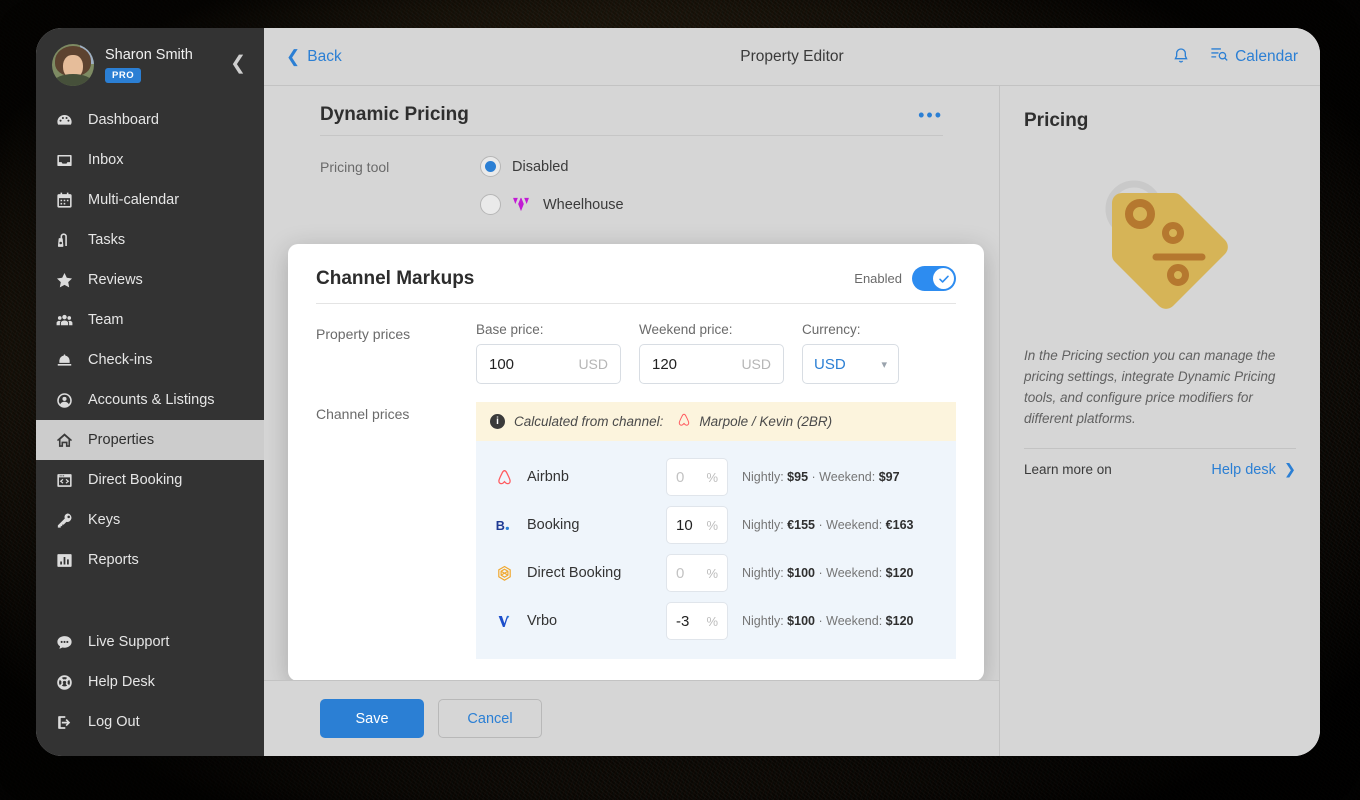 Image resolution: width=1360 pixels, height=800 pixels. What do you see at coordinates (697, 573) in the screenshot?
I see `markup-input-direct-booking: 0%` at bounding box center [697, 573].